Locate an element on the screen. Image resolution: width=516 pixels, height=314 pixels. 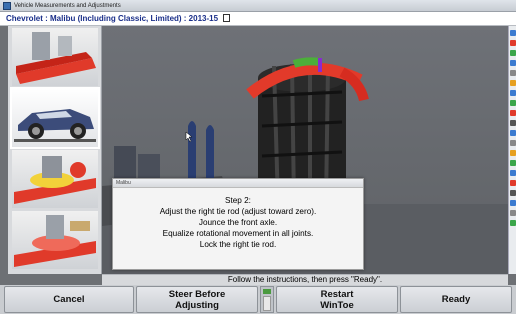
dialog-title: Malibu is located at coordinates (238, 183).